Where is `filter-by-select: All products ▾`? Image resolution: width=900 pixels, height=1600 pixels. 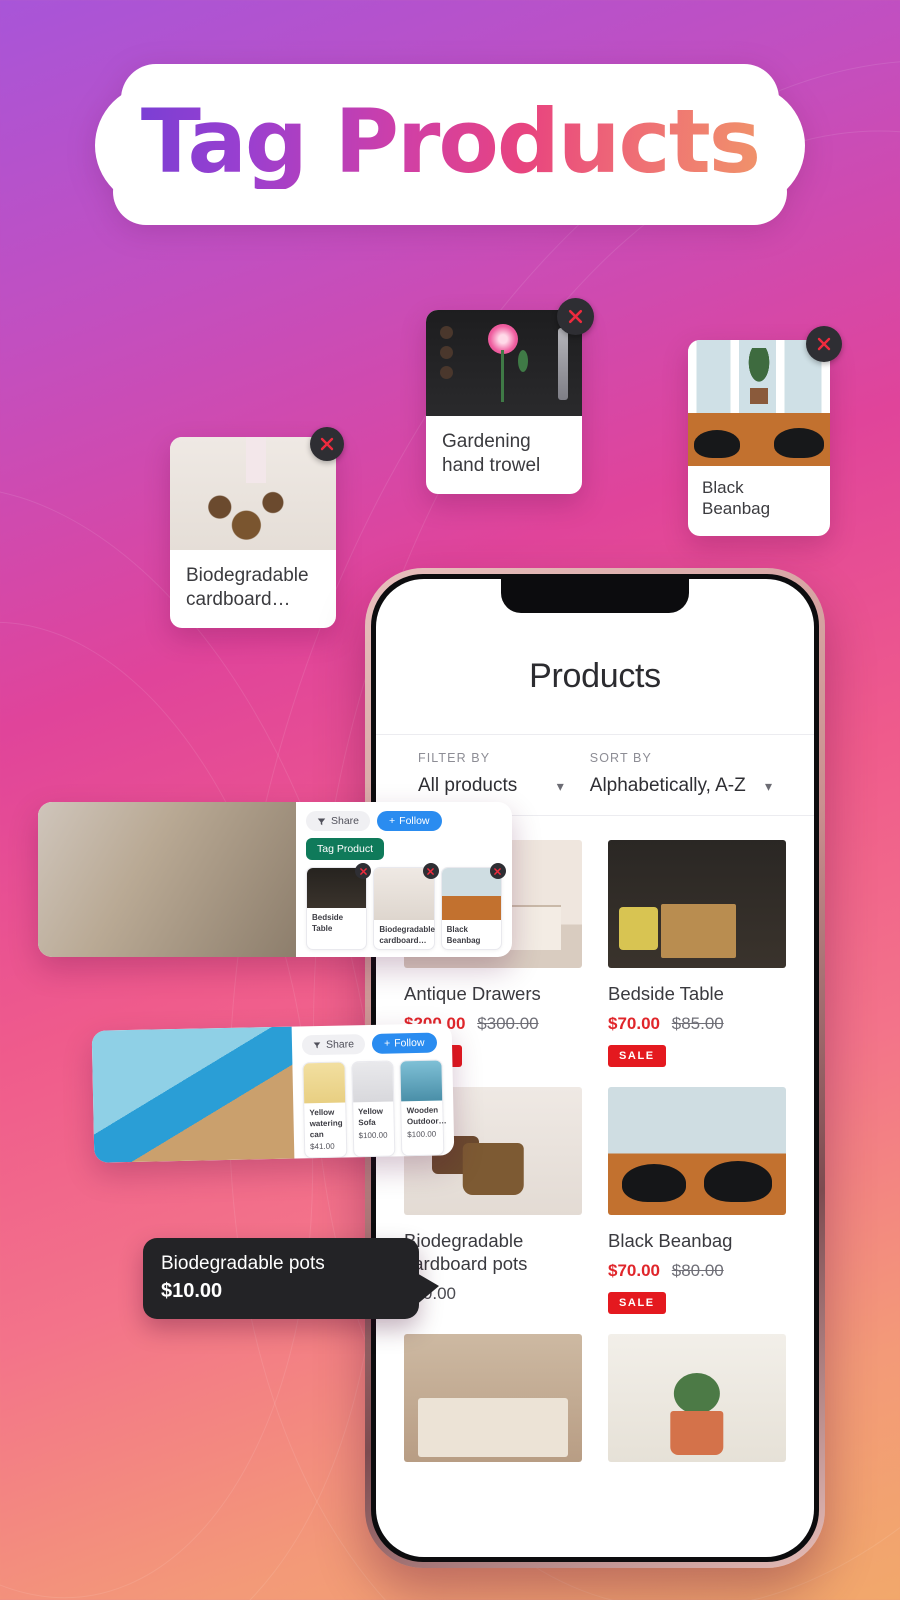
filter-by-select: All products ▾ is located at coordinates (491, 786).